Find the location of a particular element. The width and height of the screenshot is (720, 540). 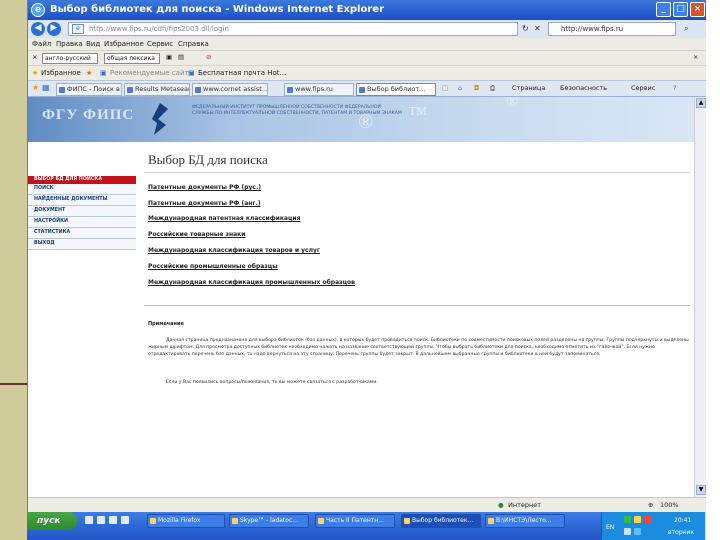

db-link-ipc: Международная патентная классификация is located at coordinates (224, 218).